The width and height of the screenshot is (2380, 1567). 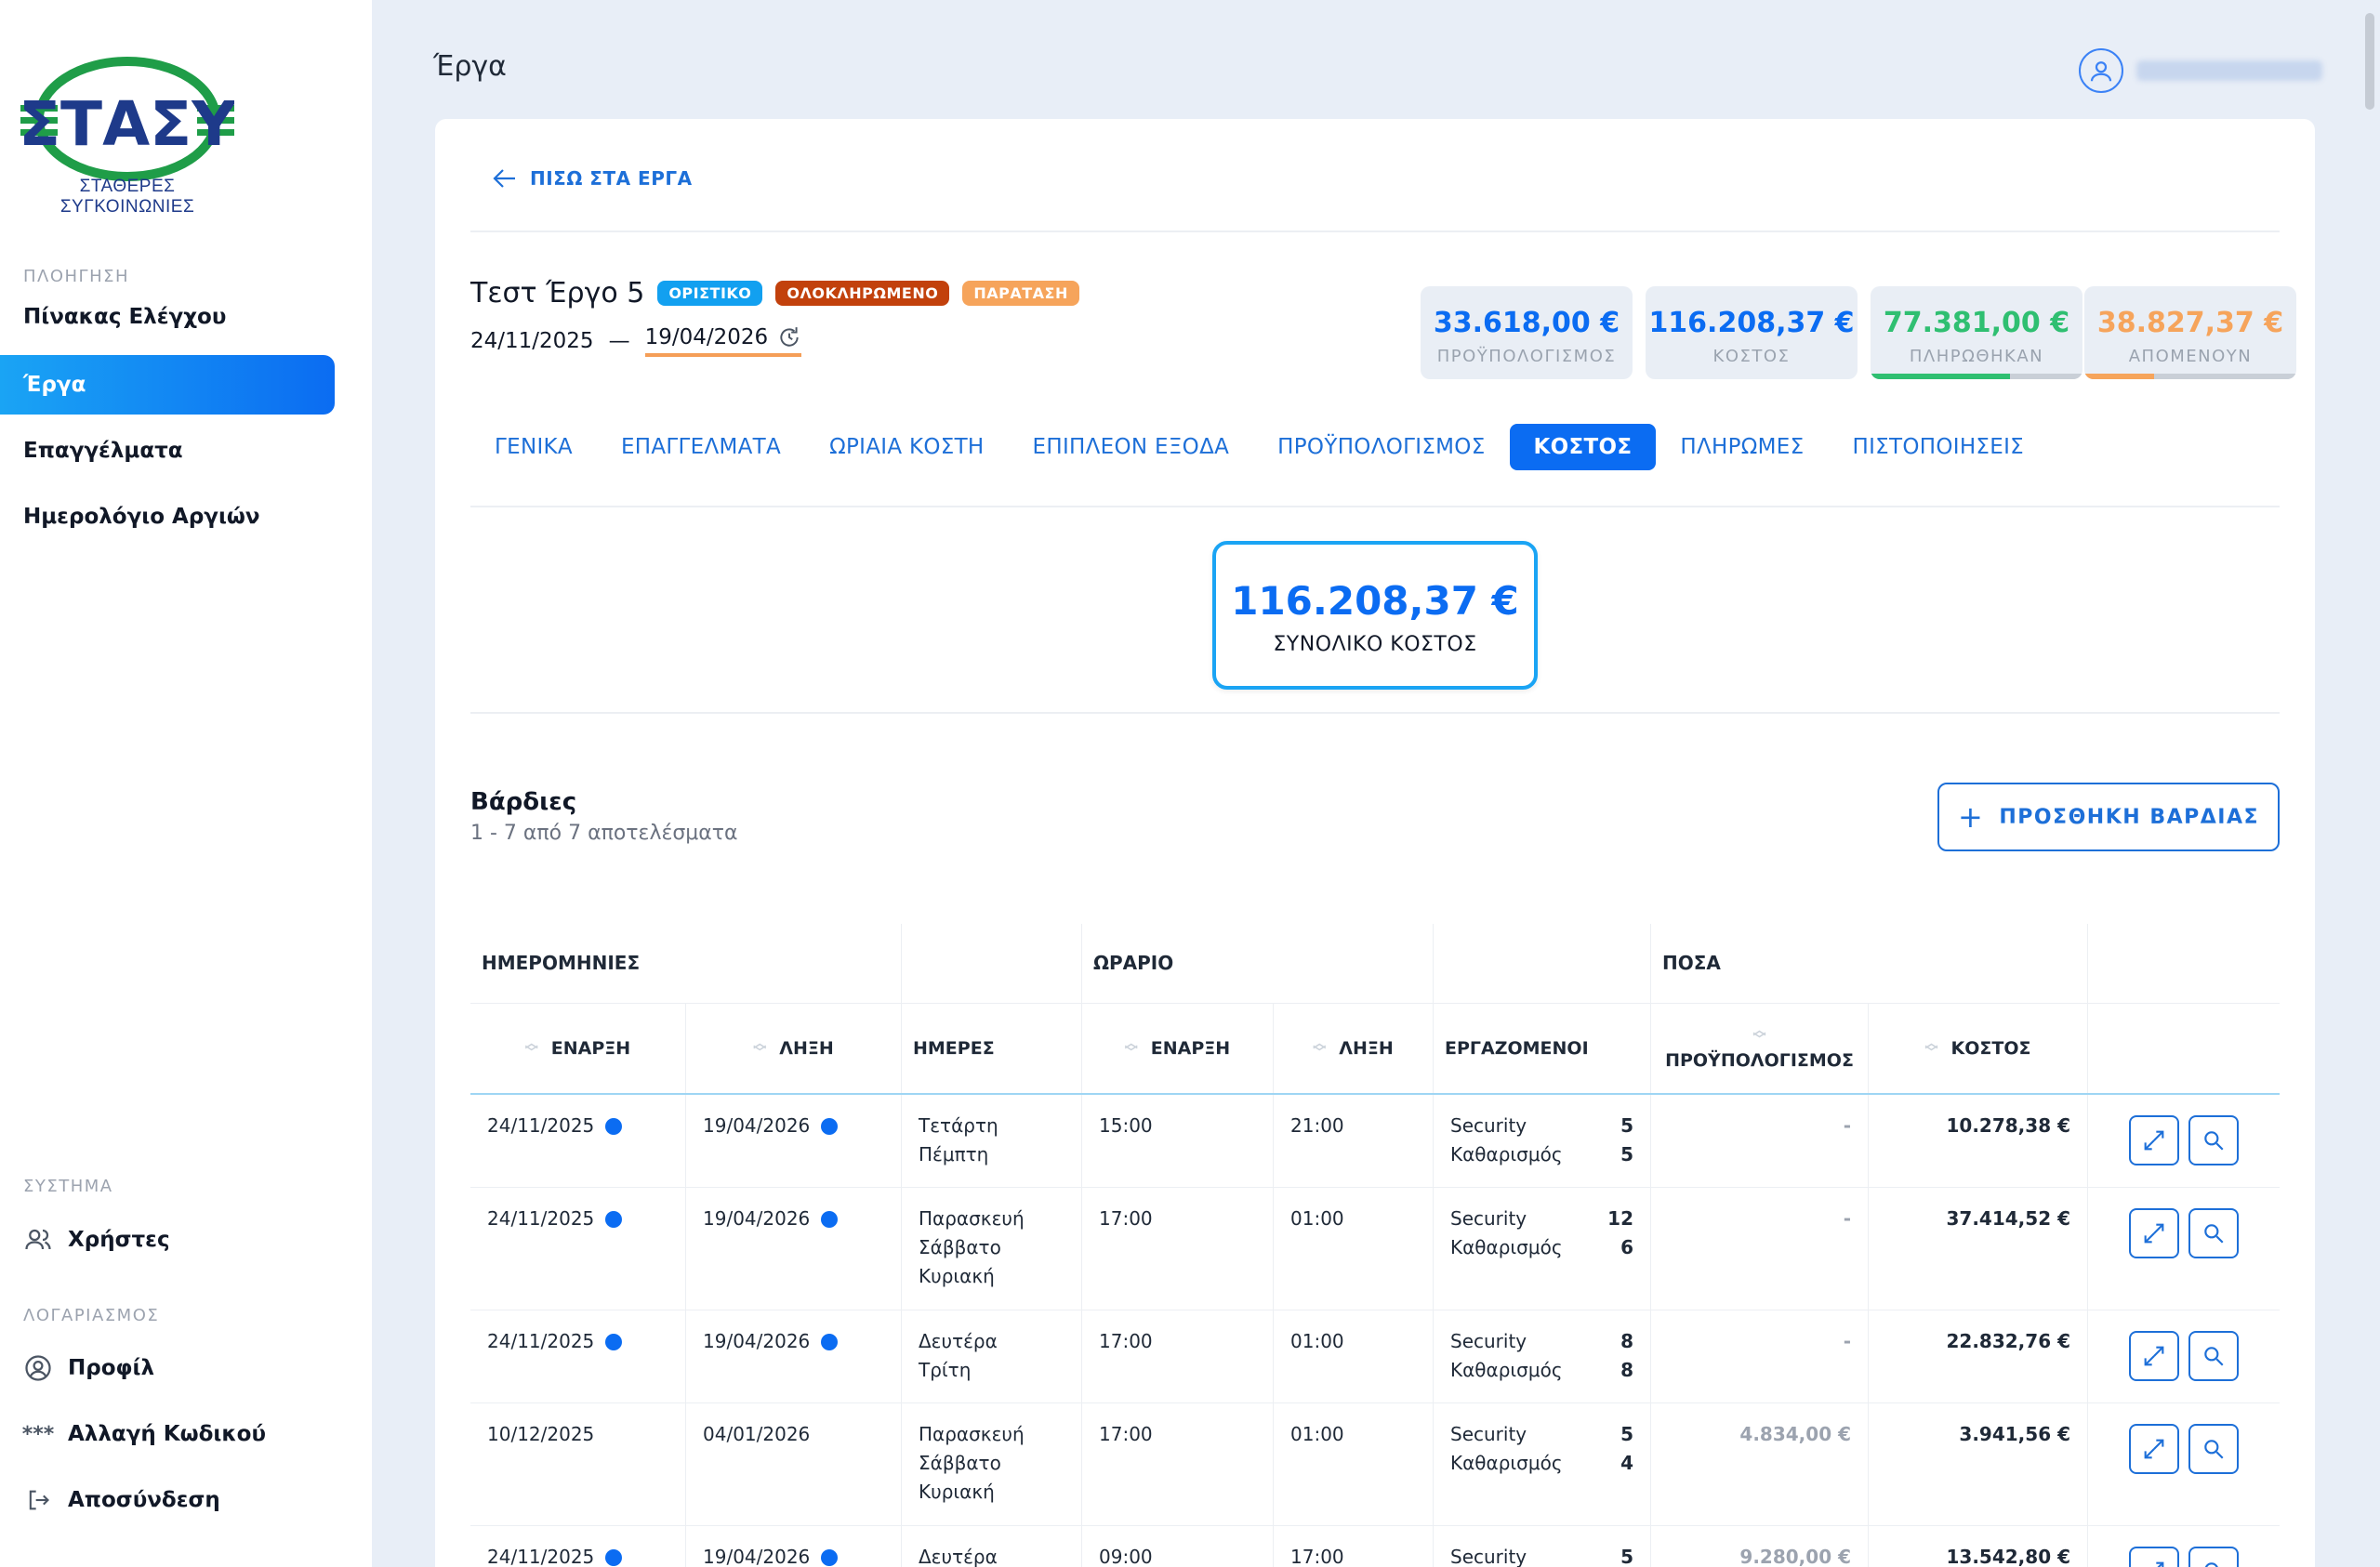 I want to click on cell-end-date: 19/04/2026, so click(x=794, y=1141).